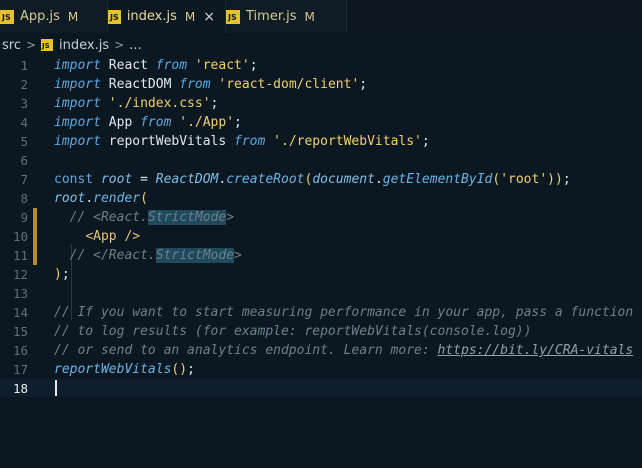 The image size is (642, 468). I want to click on identifier: reportWebVitals, so click(167, 141).